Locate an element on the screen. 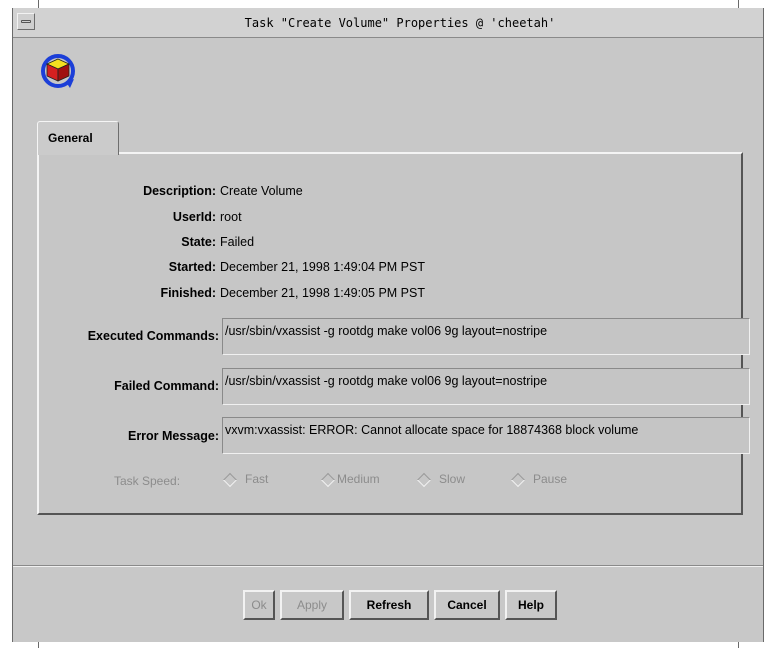  speed-option-label: Fast is located at coordinates (257, 479).